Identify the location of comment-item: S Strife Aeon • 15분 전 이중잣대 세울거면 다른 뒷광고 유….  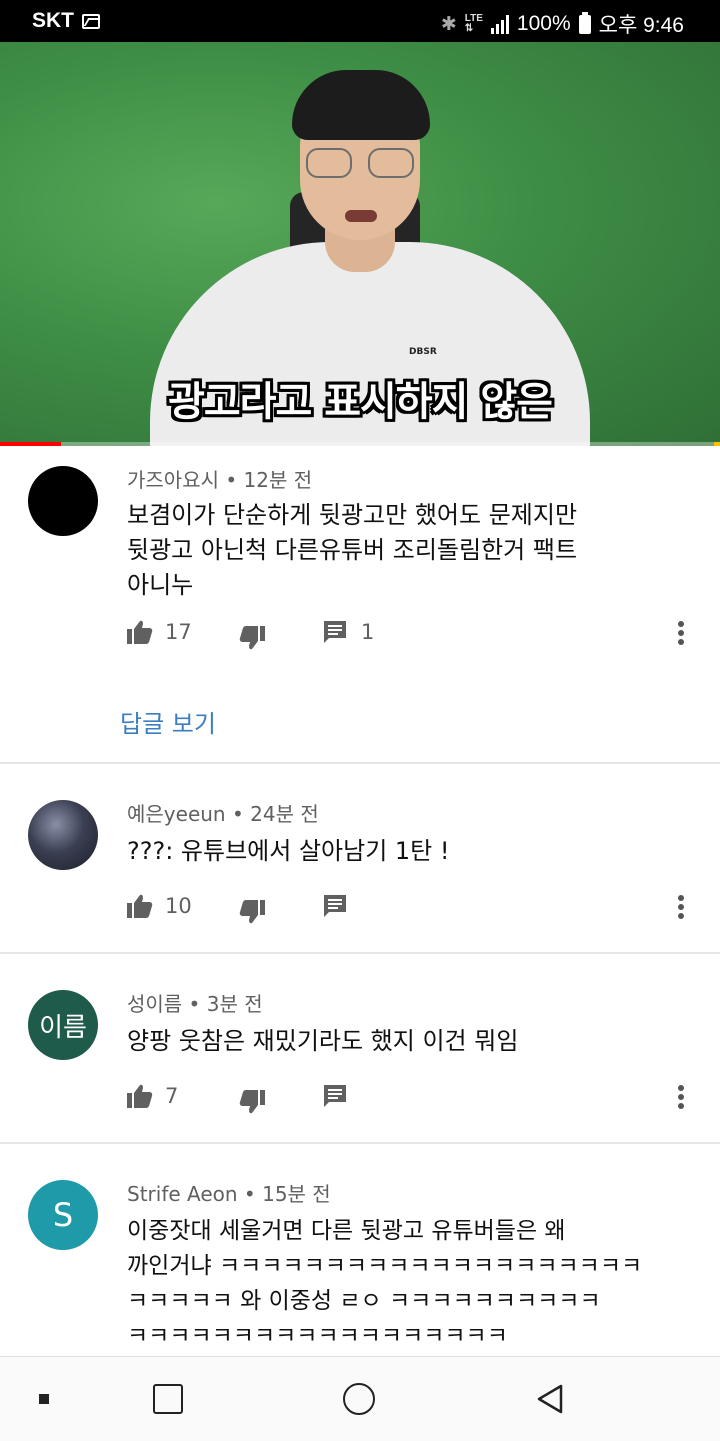
(360, 1250).